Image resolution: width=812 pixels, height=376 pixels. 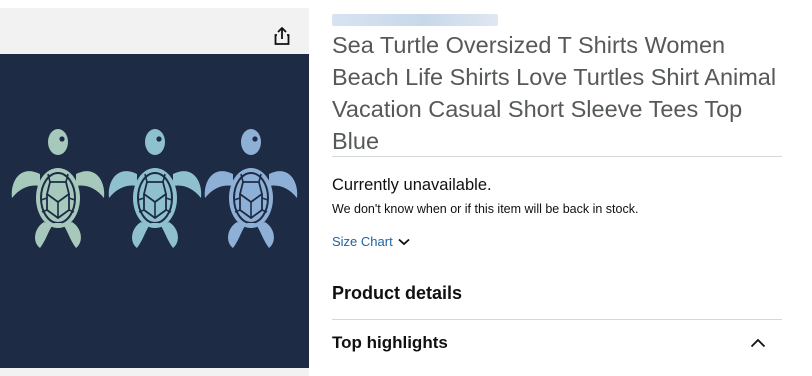 What do you see at coordinates (557, 343) in the screenshot?
I see `top-highlights-toggle: Top highlights` at bounding box center [557, 343].